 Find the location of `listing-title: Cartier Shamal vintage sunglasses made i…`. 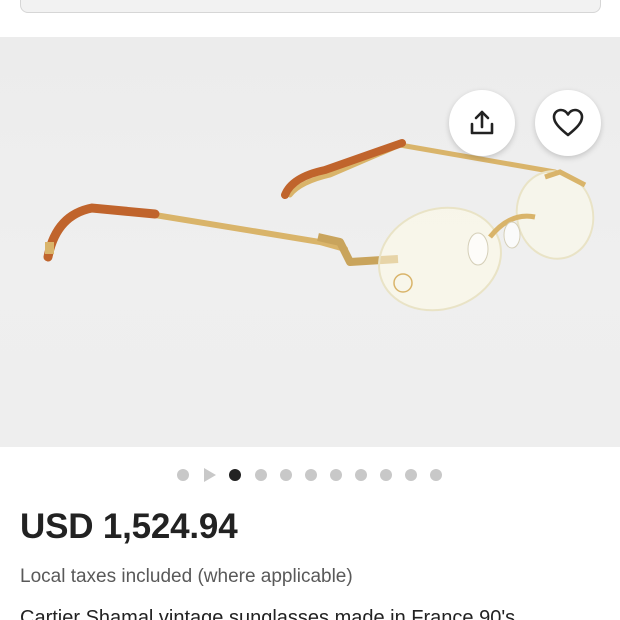

listing-title: Cartier Shamal vintage sunglasses made i… is located at coordinates (268, 613).